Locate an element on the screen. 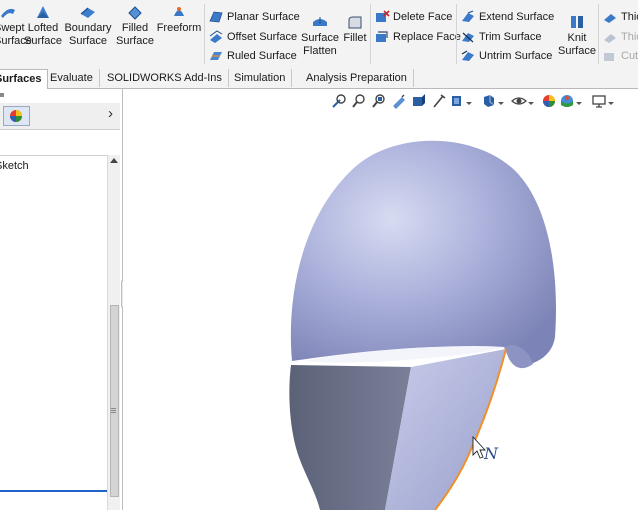 The image size is (638, 511). feature-tree: Sketch is located at coordinates (59, 333).